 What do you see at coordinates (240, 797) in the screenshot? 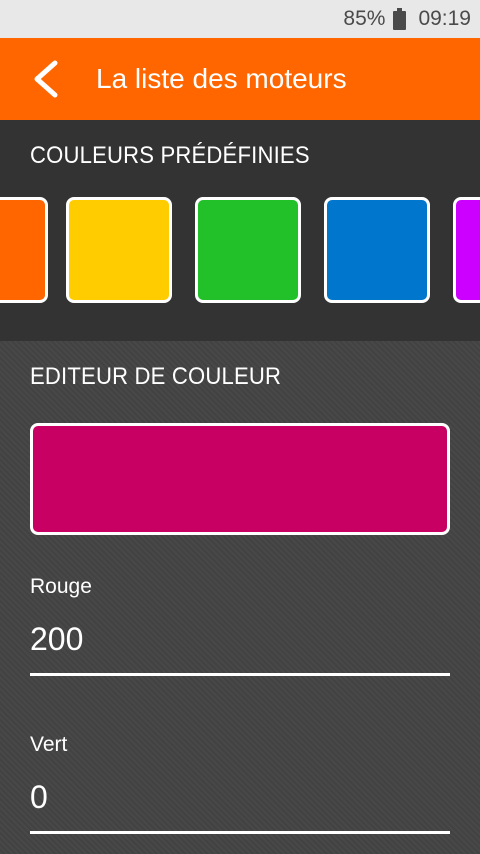
I see `green-input` at bounding box center [240, 797].